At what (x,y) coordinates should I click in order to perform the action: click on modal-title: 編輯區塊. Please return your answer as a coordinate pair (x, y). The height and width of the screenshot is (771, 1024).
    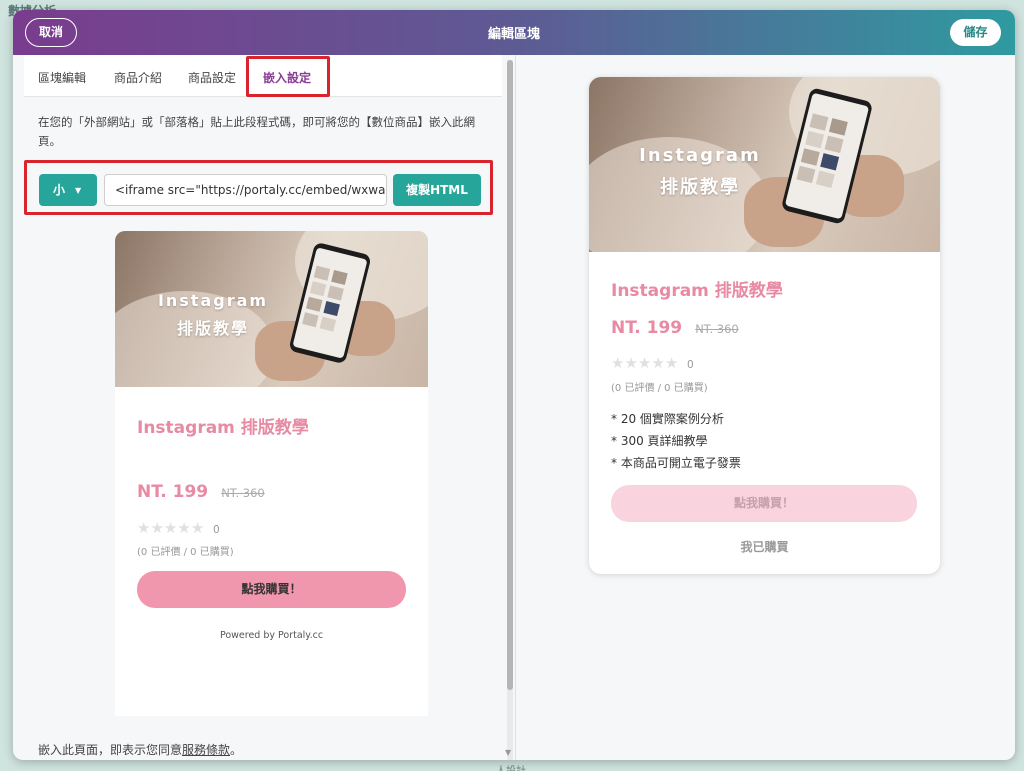
    Looking at the image, I should click on (513, 34).